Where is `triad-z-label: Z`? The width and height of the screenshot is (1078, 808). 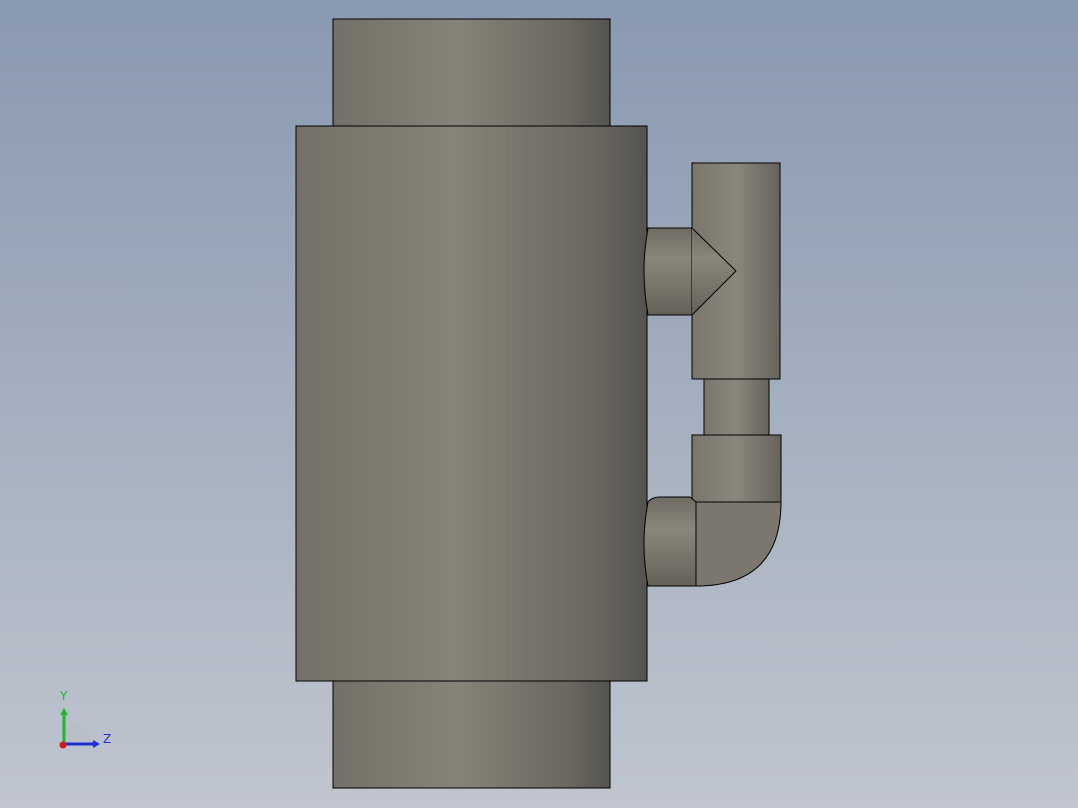
triad-z-label: Z is located at coordinates (107, 739).